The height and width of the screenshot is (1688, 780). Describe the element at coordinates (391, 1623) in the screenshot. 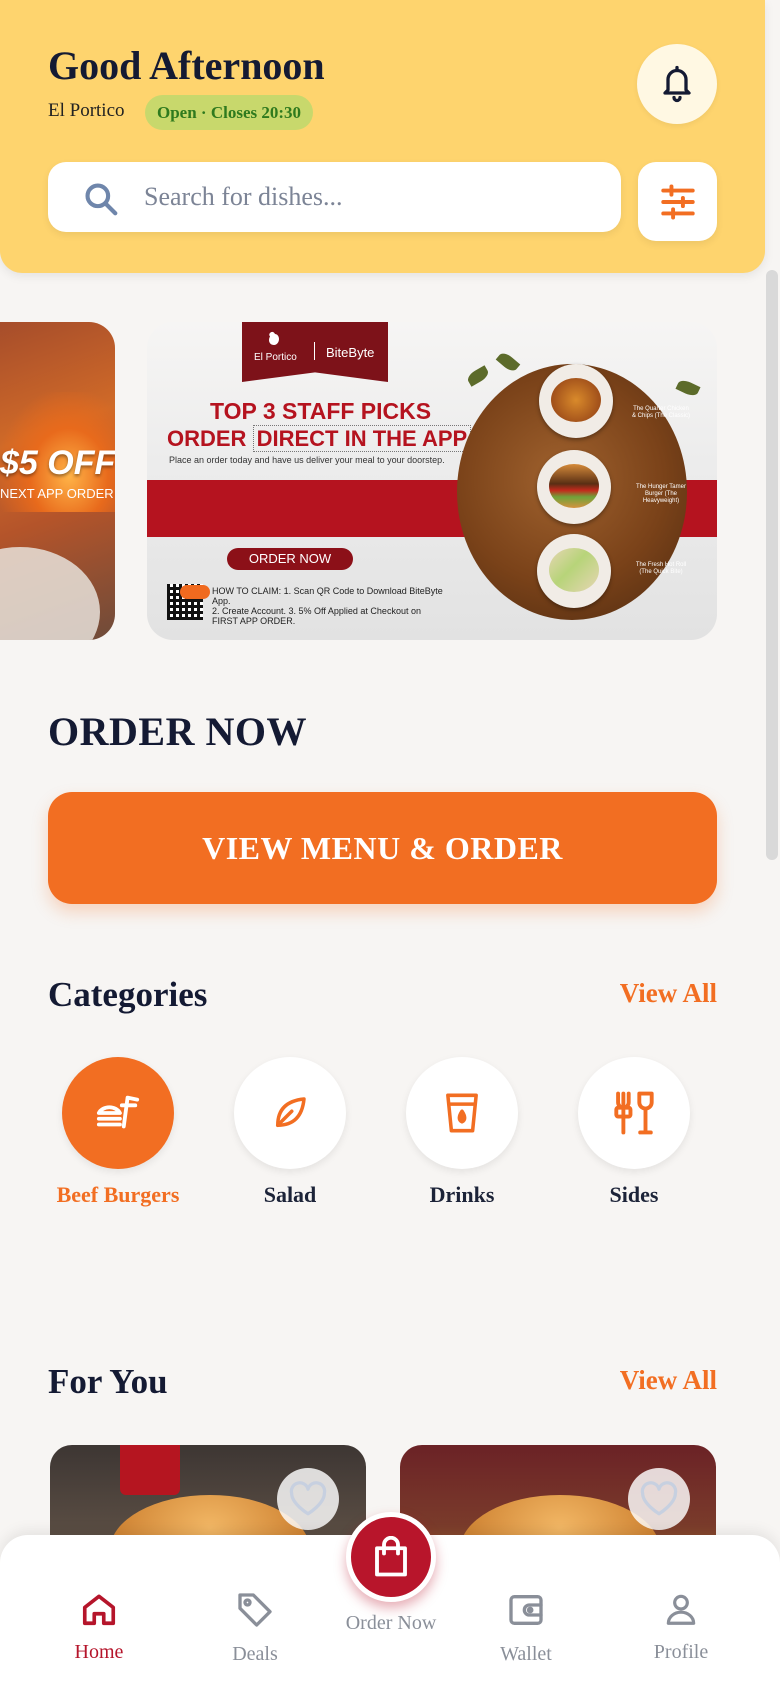

I see `nav-label-order-now: Order Now` at that location.